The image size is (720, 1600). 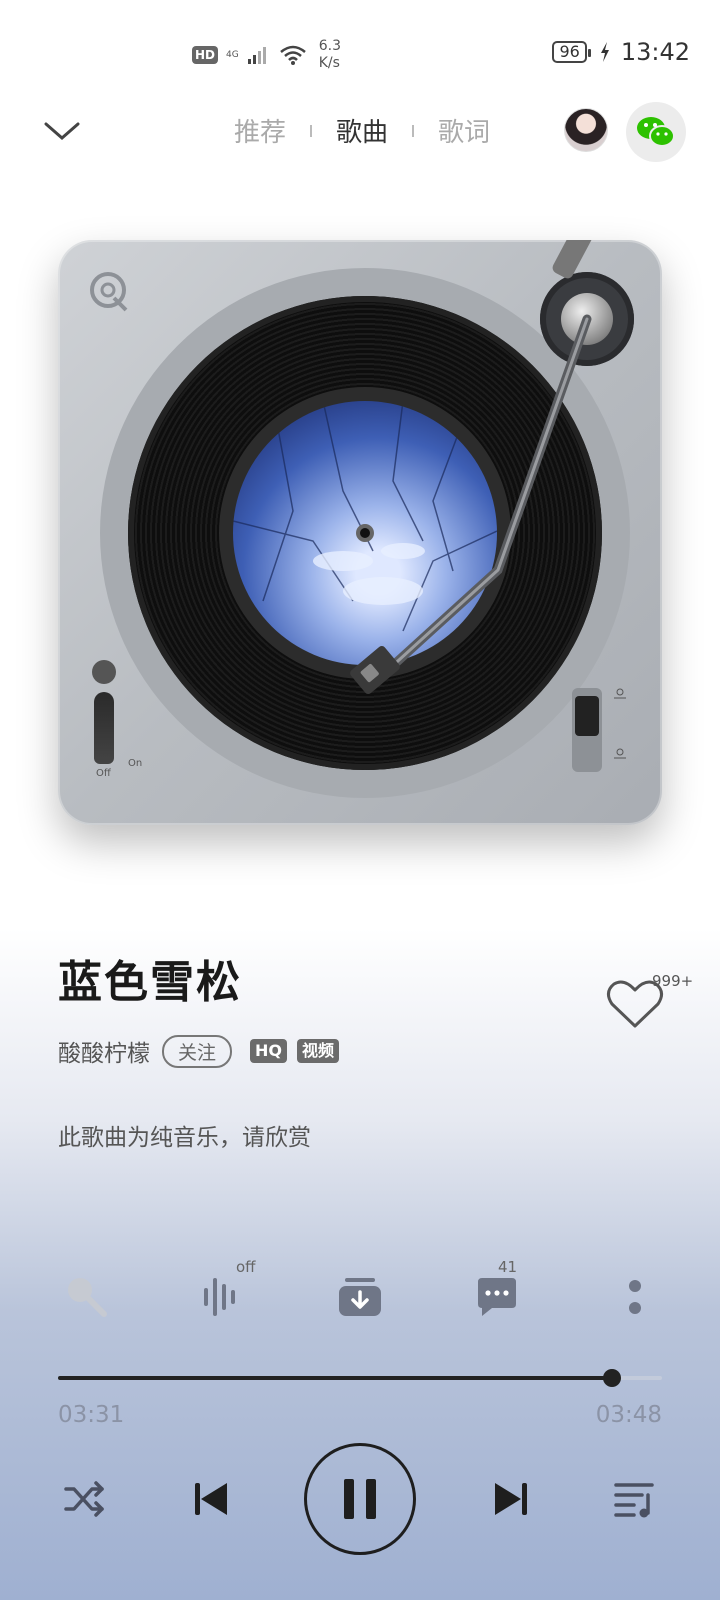 What do you see at coordinates (365, 533) in the screenshot?
I see `spindle` at bounding box center [365, 533].